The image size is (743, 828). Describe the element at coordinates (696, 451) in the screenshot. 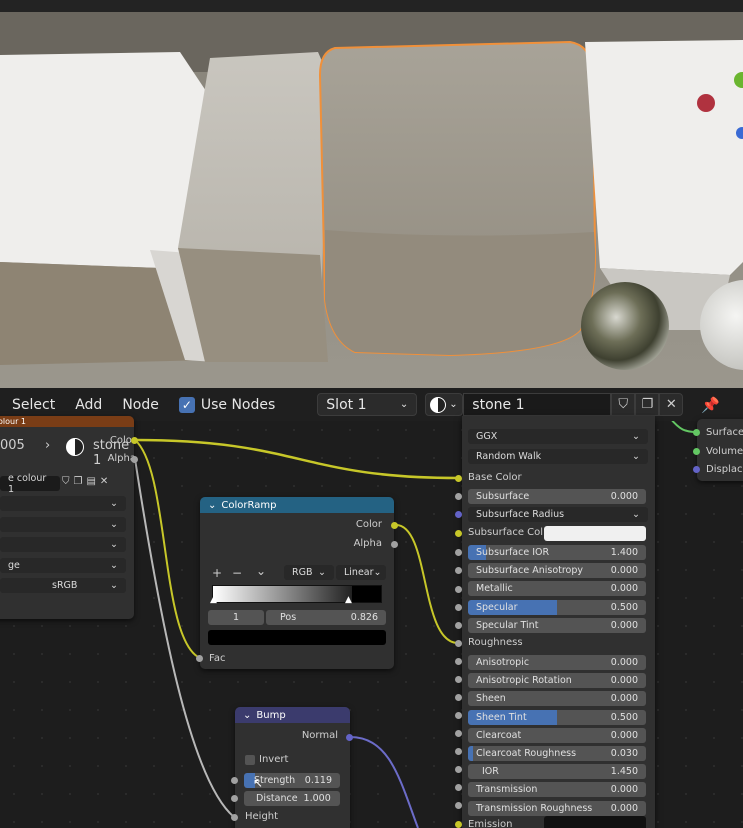

I see `volume-socket` at that location.